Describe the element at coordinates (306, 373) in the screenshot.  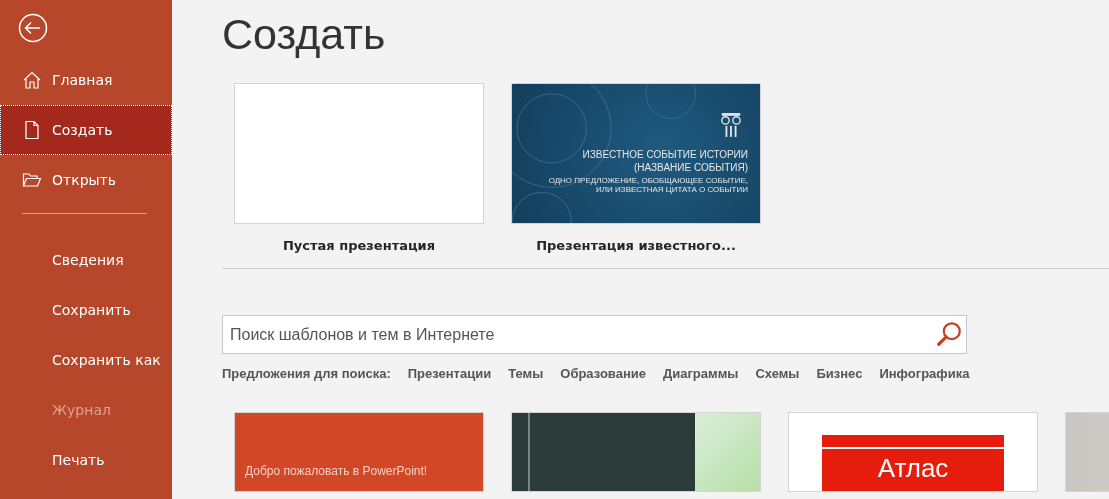
I see `suggestions-label: Предложения для поиска:` at that location.